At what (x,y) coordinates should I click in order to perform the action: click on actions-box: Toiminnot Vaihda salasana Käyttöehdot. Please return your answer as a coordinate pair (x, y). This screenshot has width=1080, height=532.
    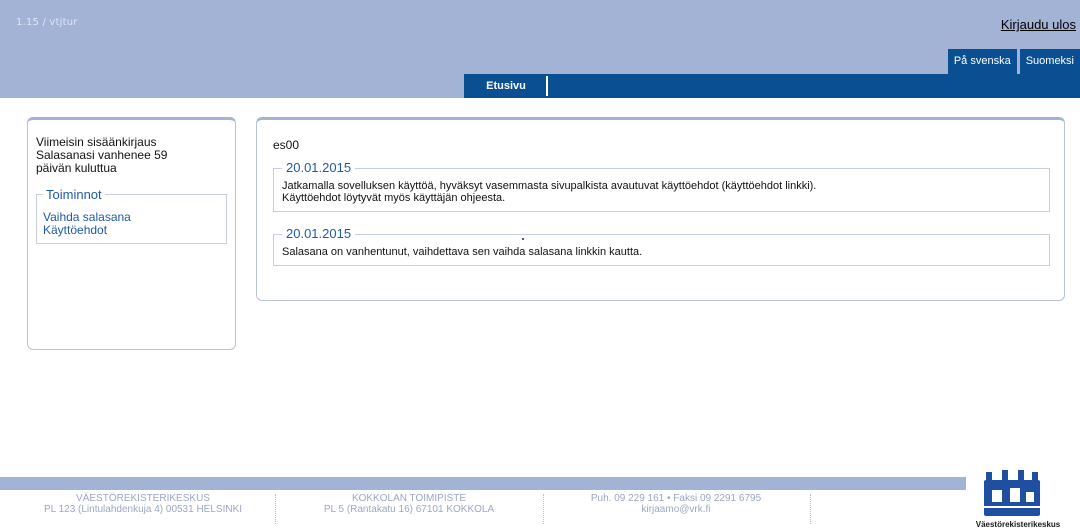
    Looking at the image, I should click on (131, 215).